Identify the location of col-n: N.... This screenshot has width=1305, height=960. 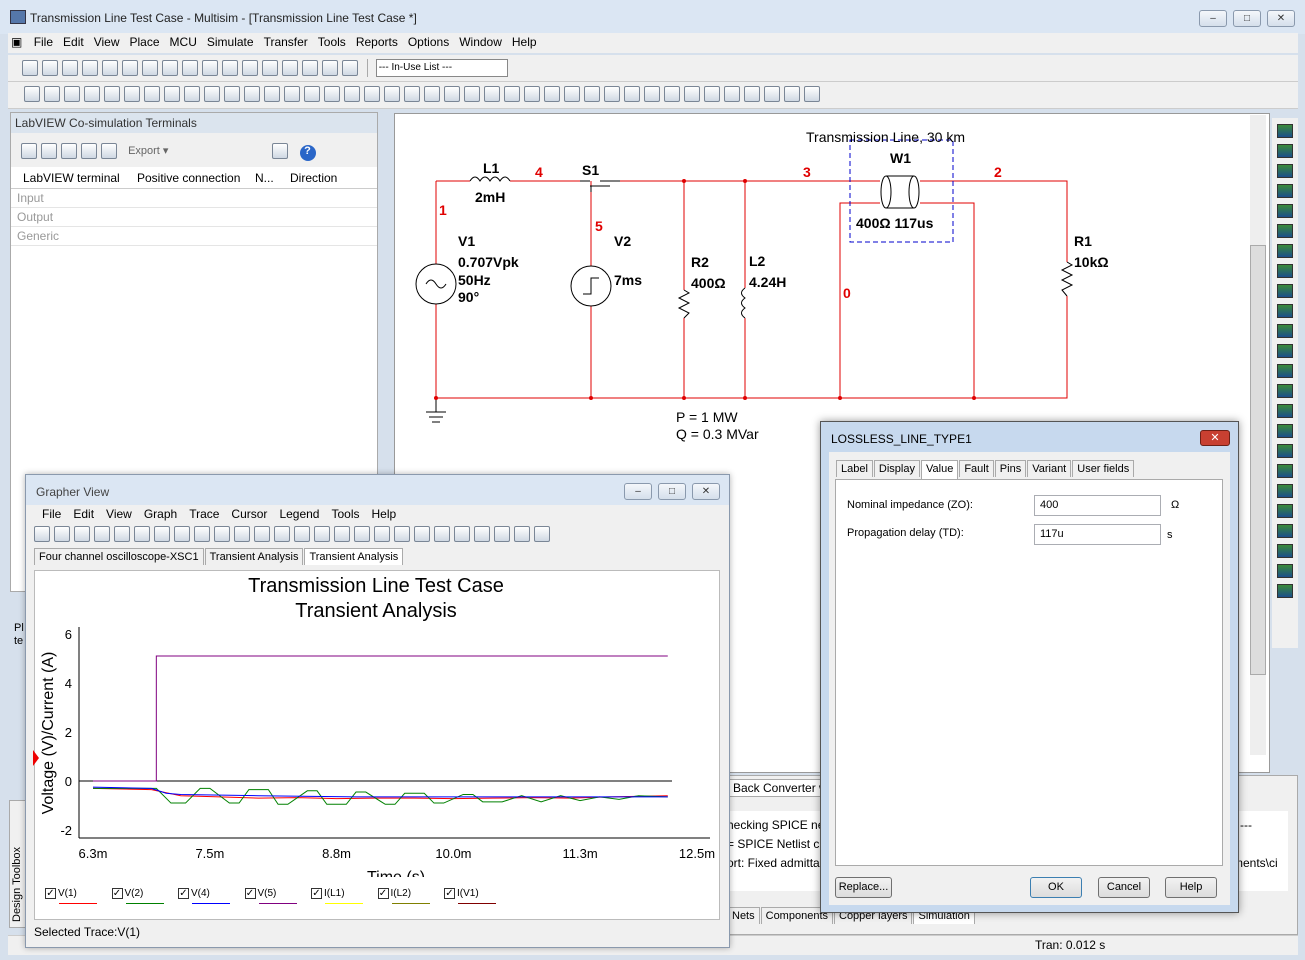
(266, 177).